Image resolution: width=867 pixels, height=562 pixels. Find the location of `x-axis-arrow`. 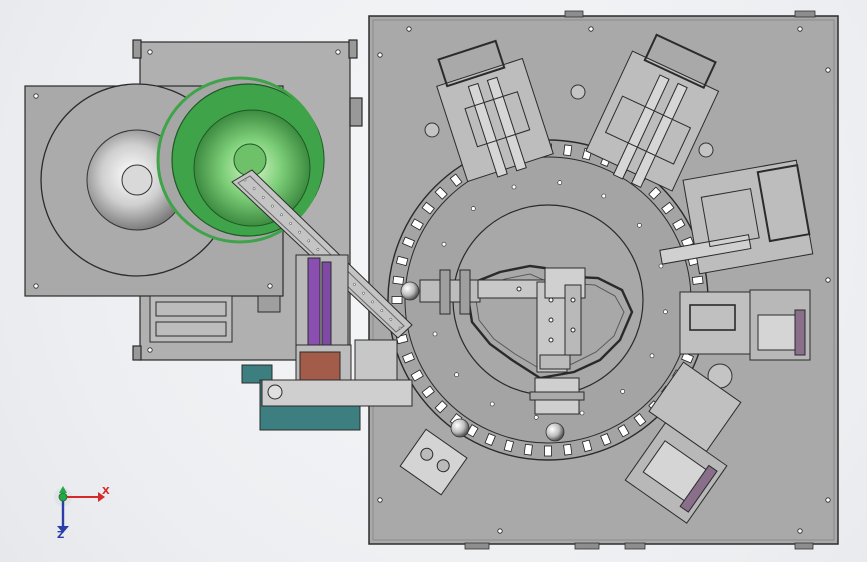

x-axis-arrow is located at coordinates (101, 497).